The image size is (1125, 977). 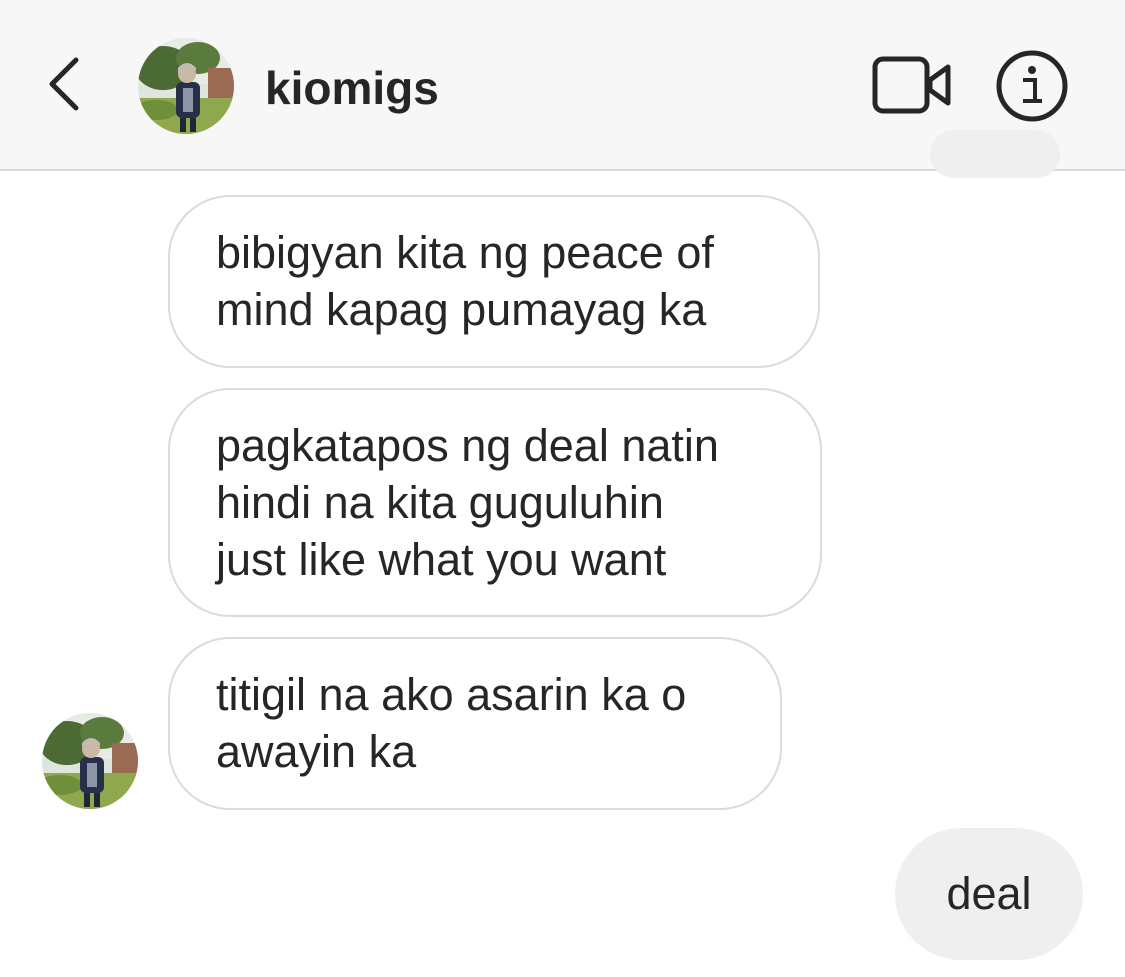 I want to click on video-camera-icon, so click(x=911, y=85).